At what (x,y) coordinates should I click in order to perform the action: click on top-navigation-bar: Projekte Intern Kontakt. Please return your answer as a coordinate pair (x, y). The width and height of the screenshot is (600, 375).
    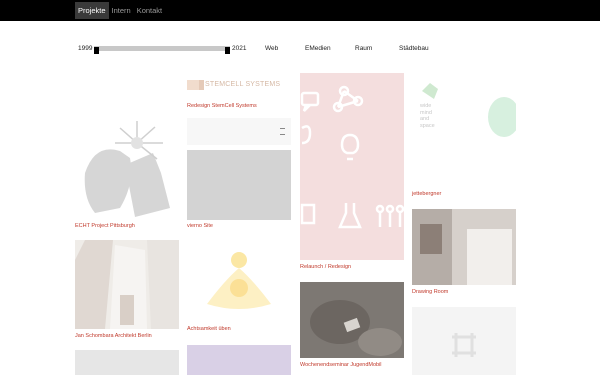
    Looking at the image, I should click on (300, 10).